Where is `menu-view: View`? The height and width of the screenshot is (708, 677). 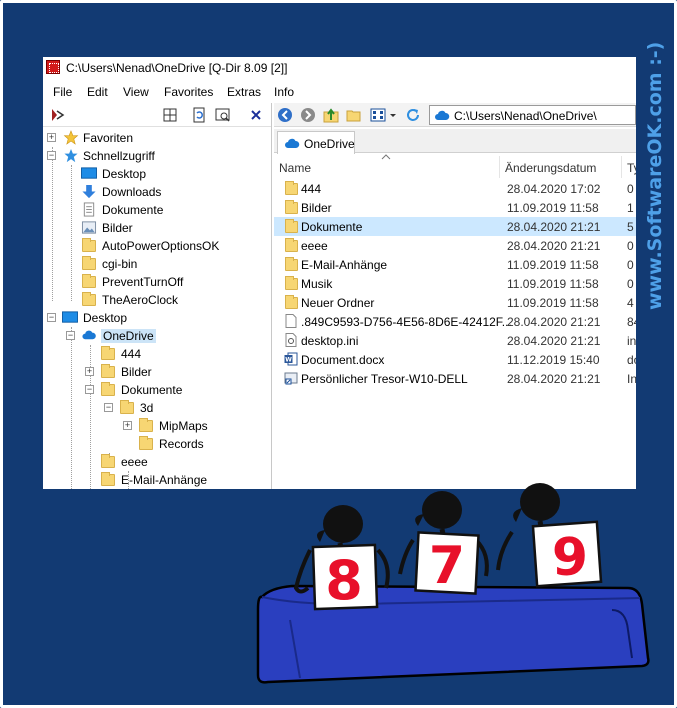 menu-view: View is located at coordinates (136, 92).